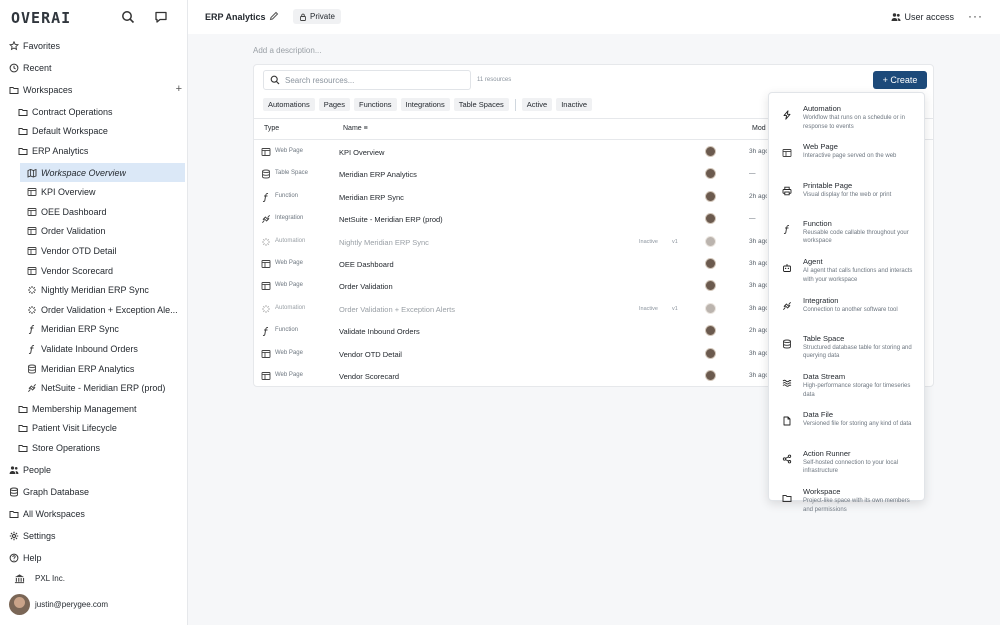  Describe the element at coordinates (366, 286) in the screenshot. I see `row-name: Order Validation` at that location.